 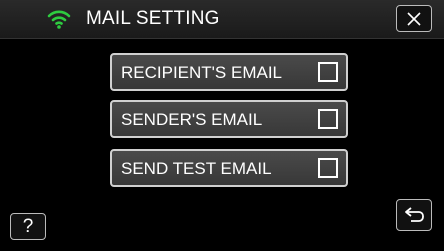 I want to click on back-button, so click(x=414, y=215).